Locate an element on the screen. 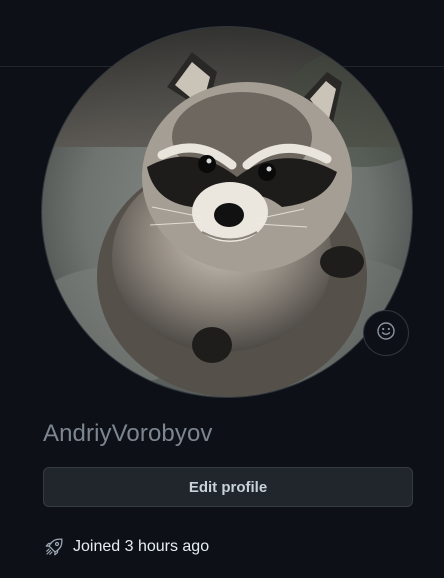 Image resolution: width=444 pixels, height=578 pixels. rocket-icon is located at coordinates (54, 547).